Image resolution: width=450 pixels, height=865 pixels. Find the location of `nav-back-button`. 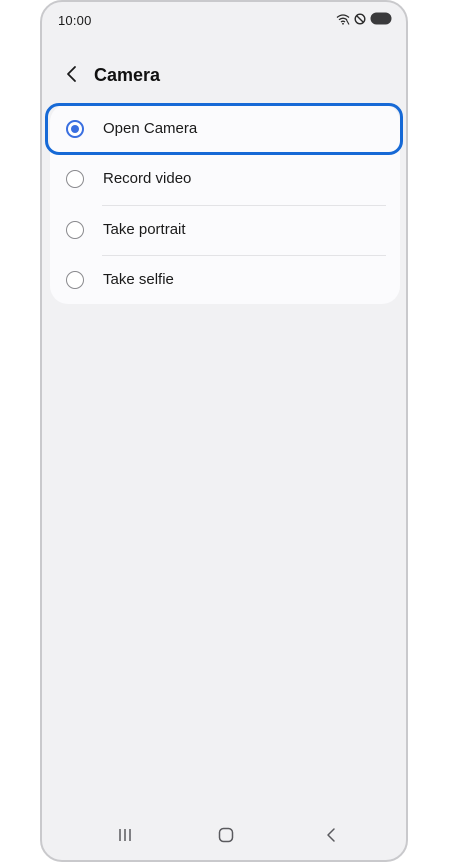

nav-back-button is located at coordinates (331, 837).